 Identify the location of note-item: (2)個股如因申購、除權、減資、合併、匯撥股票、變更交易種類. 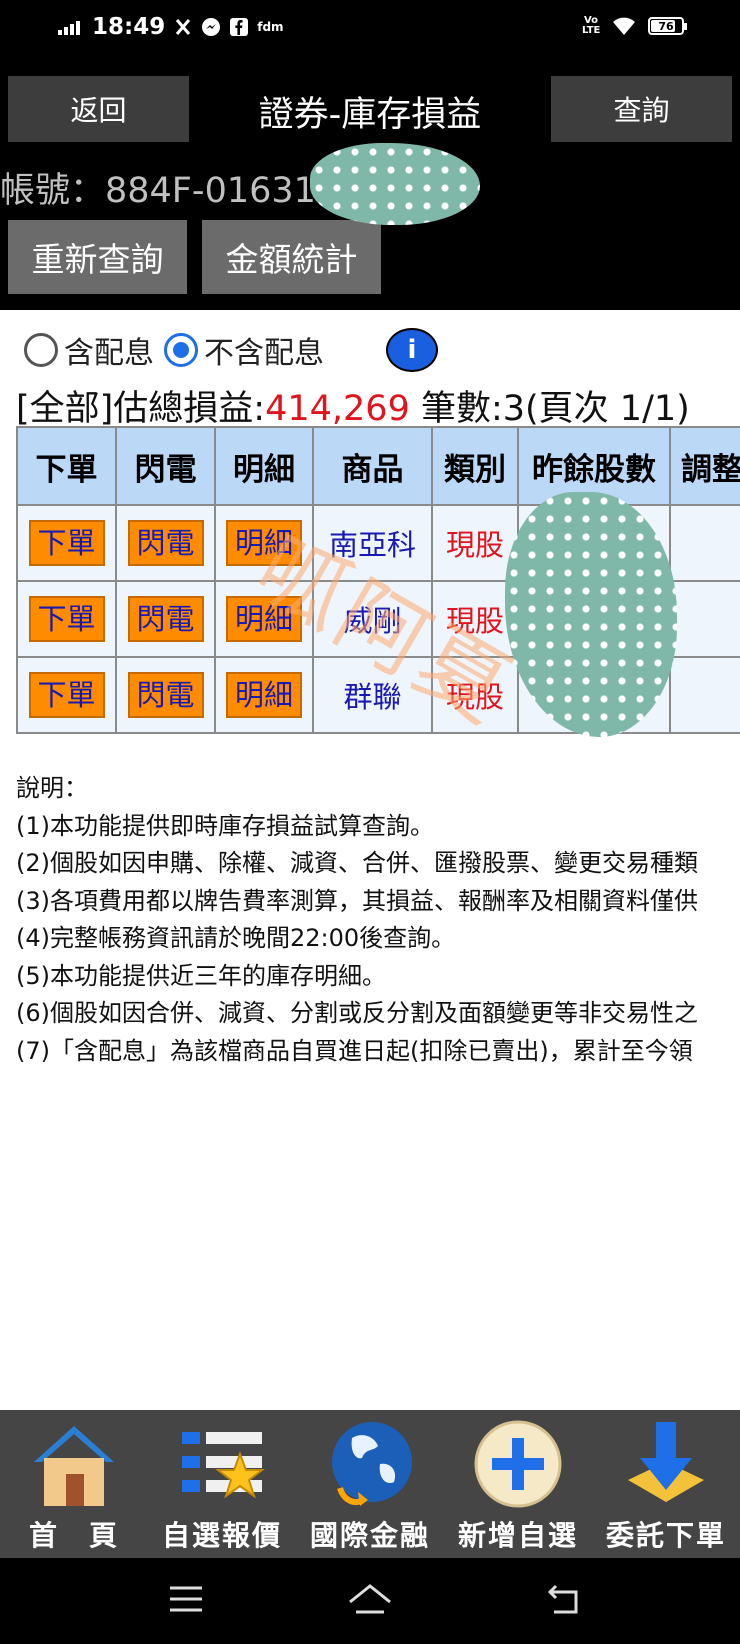
(357, 863).